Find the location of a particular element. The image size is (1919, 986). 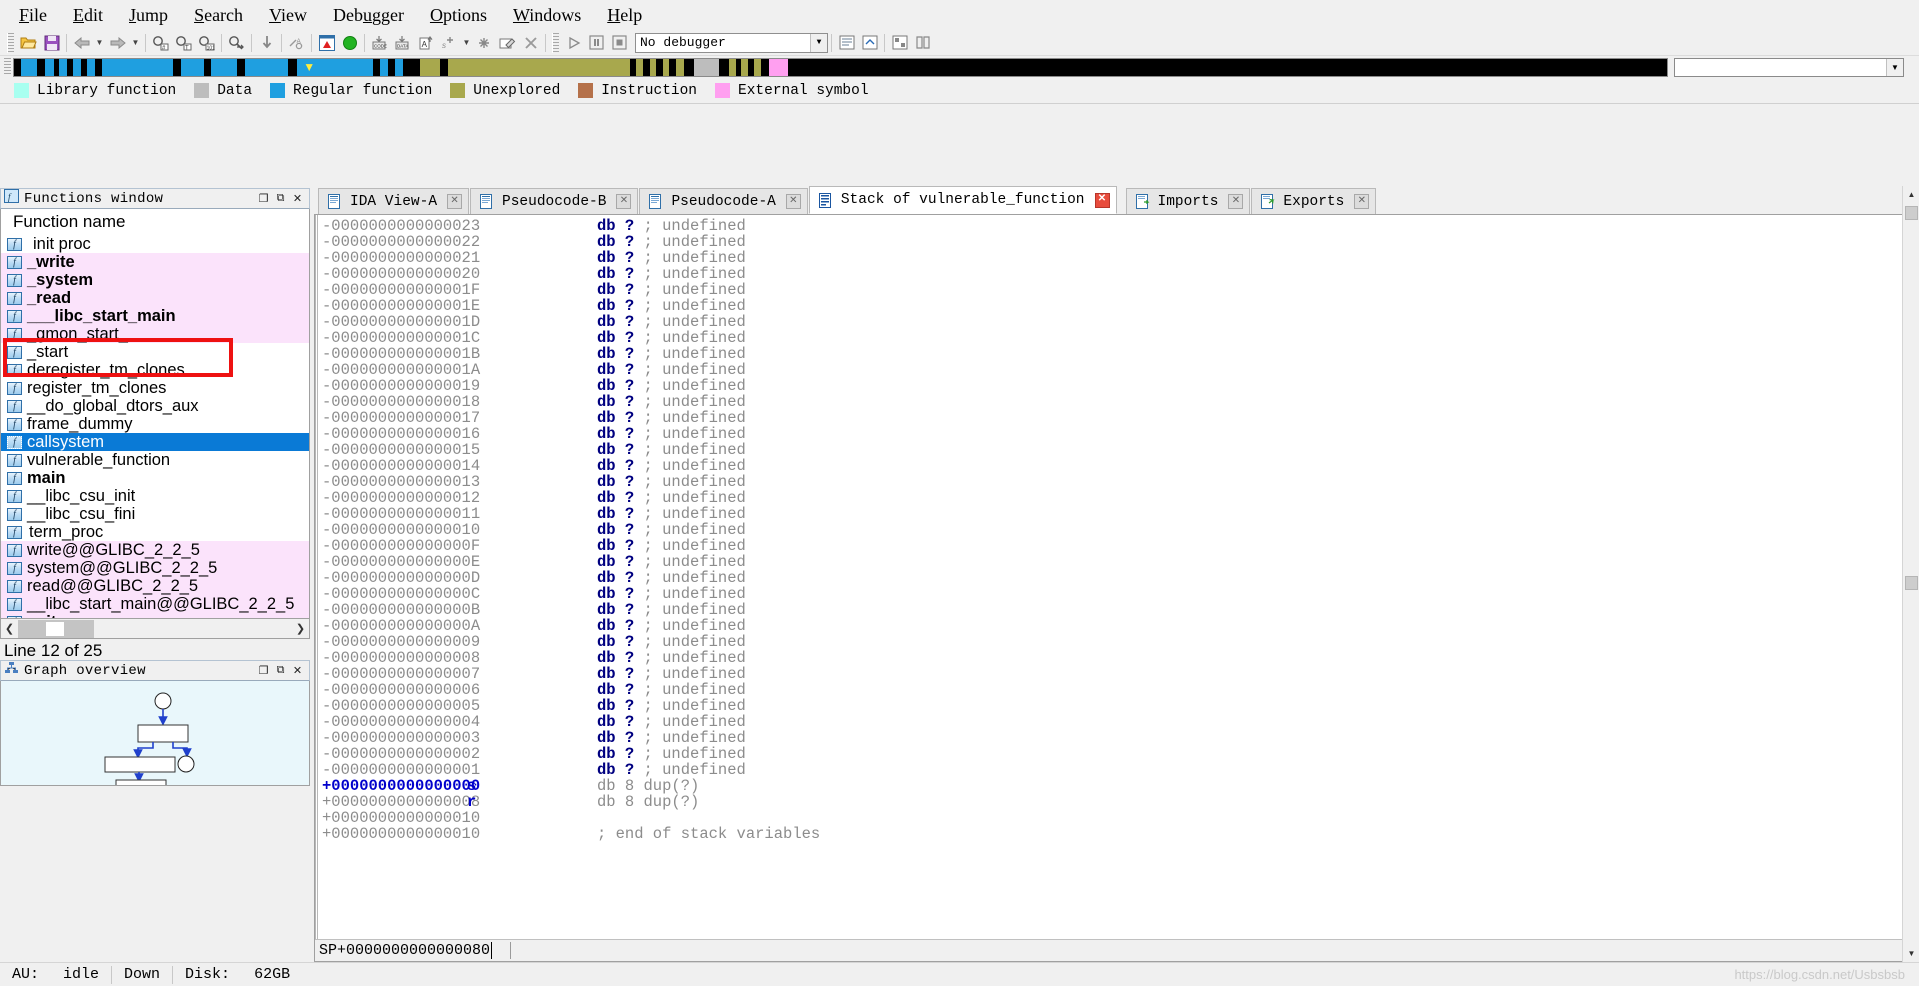

back-dropdown-icon: ▼ is located at coordinates (99, 43).